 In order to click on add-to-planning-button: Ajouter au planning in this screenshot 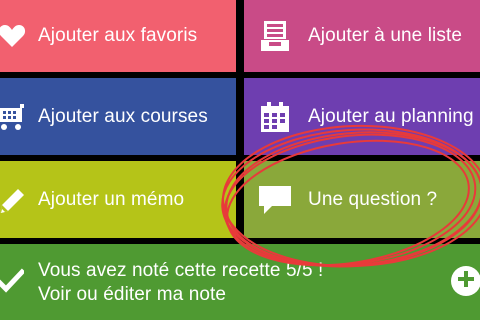, I will do `click(362, 116)`.